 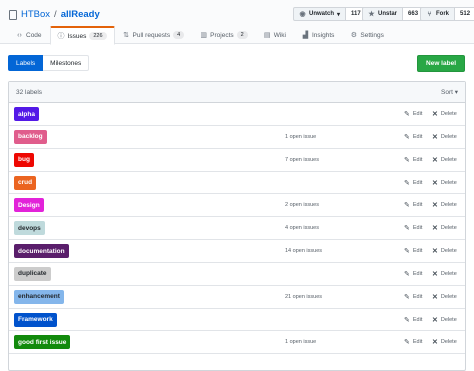 What do you see at coordinates (305, 35) in the screenshot?
I see `graph-icon: ▟` at bounding box center [305, 35].